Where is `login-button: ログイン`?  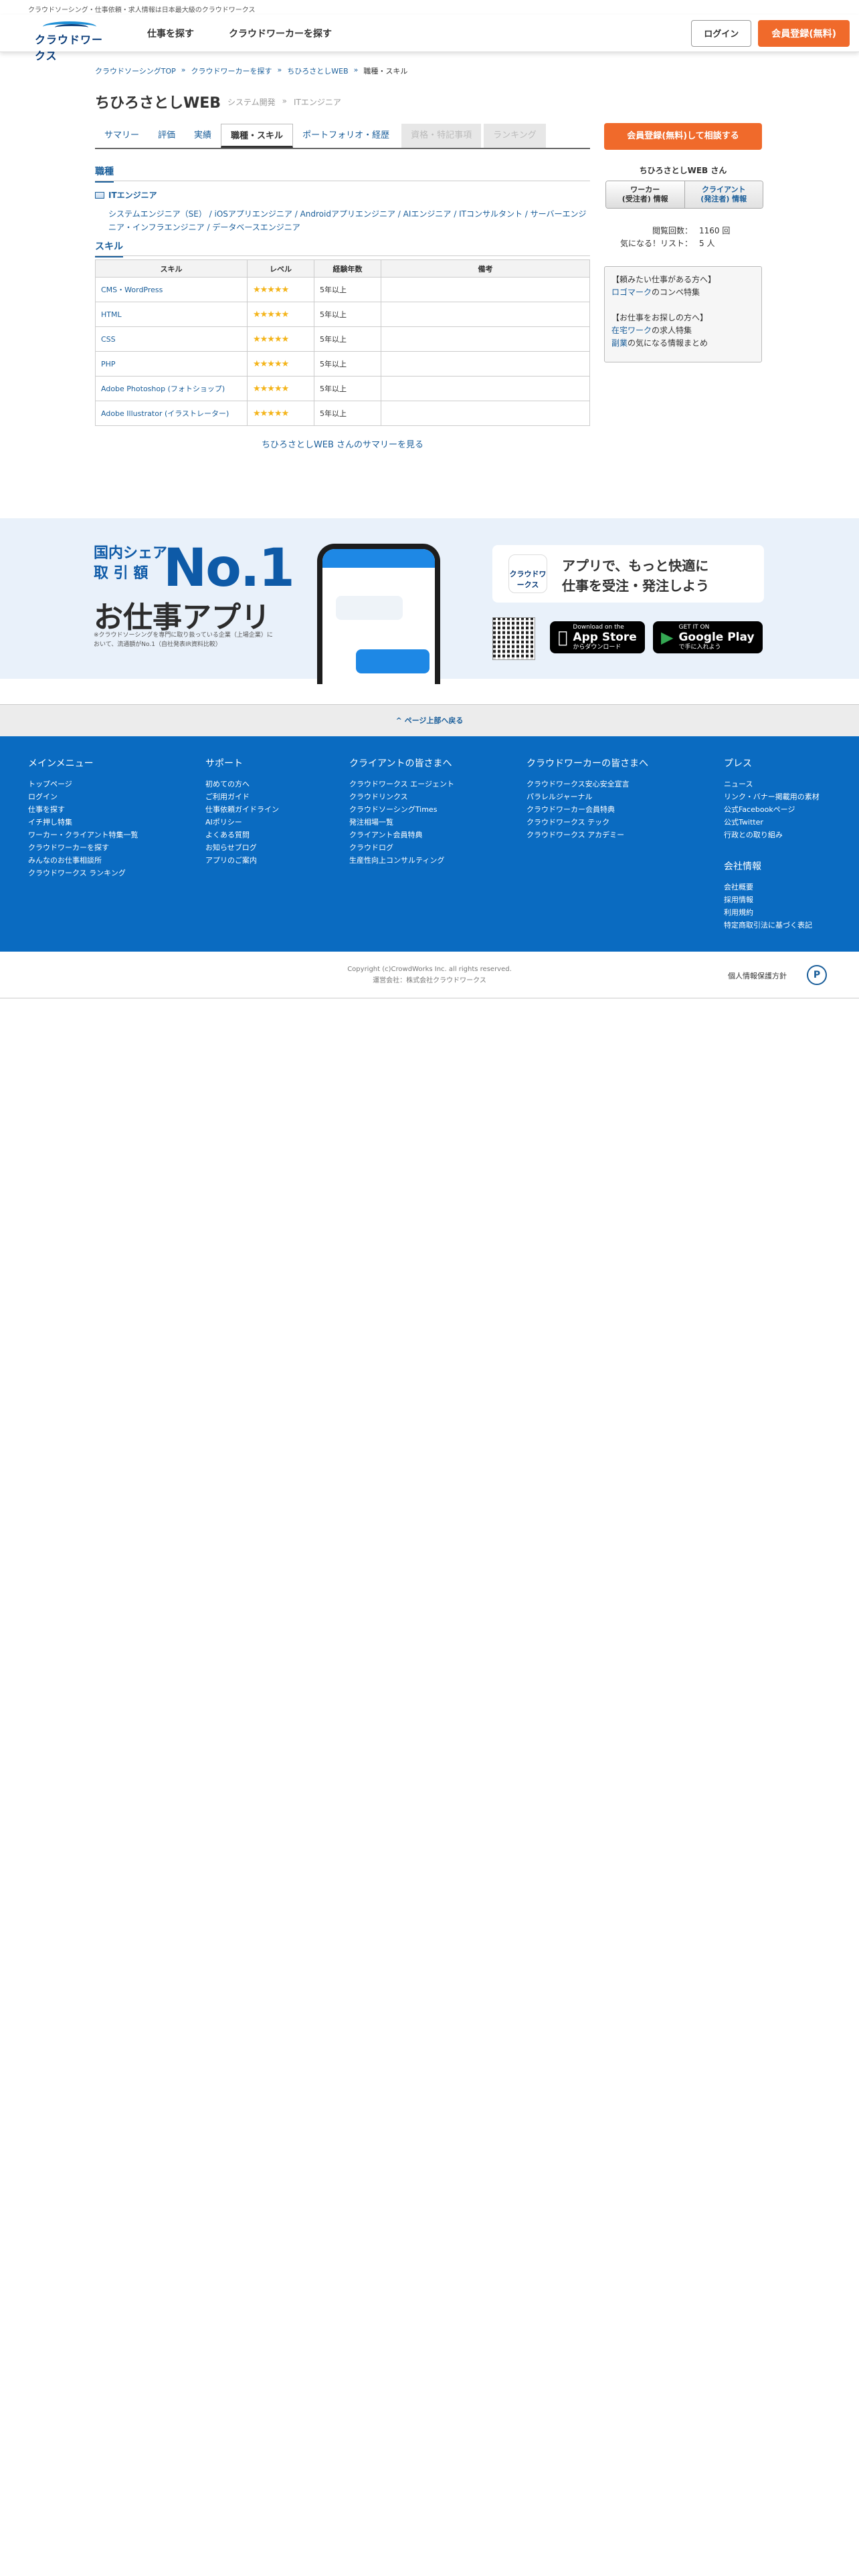 login-button: ログイン is located at coordinates (721, 33).